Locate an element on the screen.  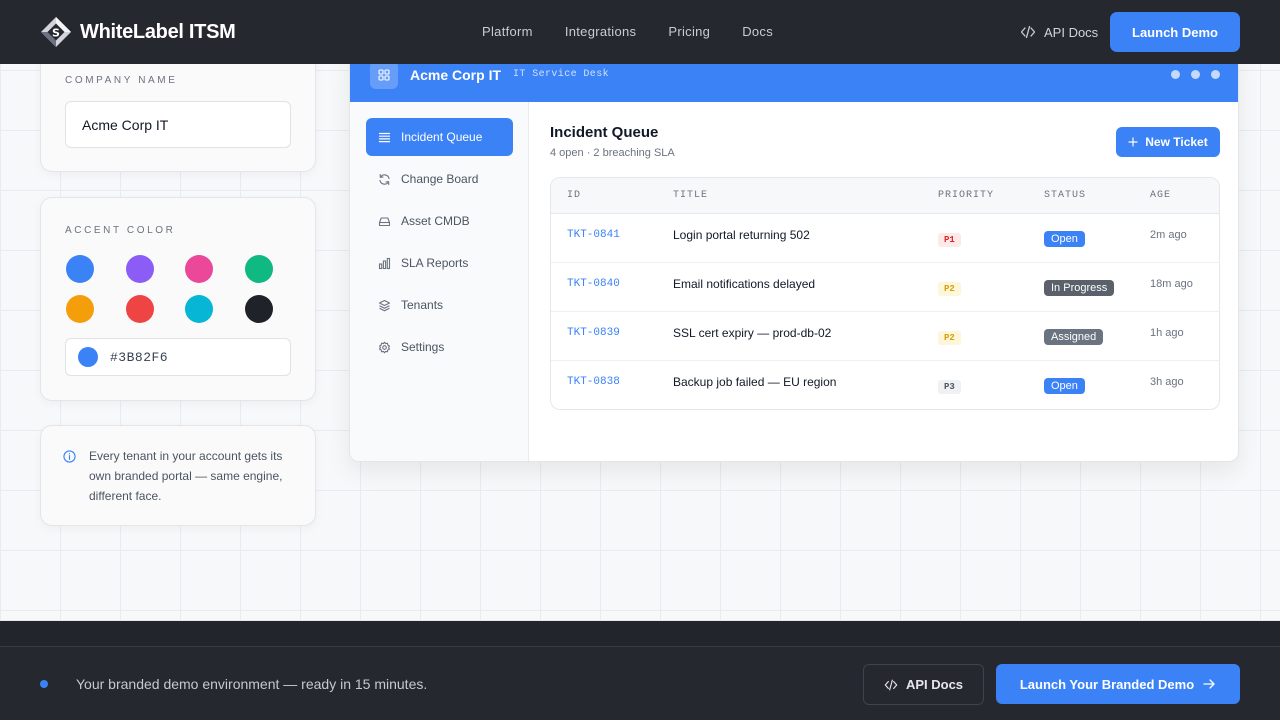
ticket-id: TKT-0841 is located at coordinates (593, 235).